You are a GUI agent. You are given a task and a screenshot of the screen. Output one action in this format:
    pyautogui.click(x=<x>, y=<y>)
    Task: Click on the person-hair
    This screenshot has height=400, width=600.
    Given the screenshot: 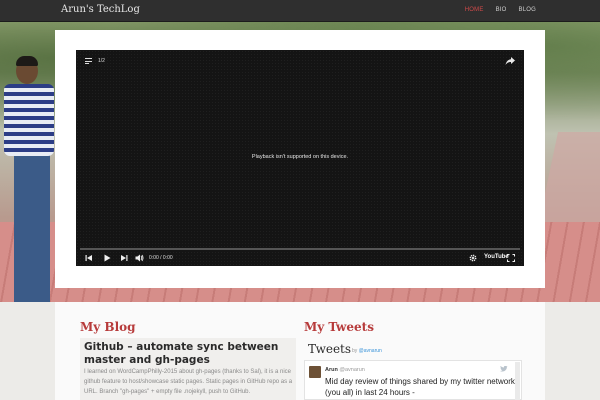 What is the action you would take?
    pyautogui.click(x=27, y=61)
    